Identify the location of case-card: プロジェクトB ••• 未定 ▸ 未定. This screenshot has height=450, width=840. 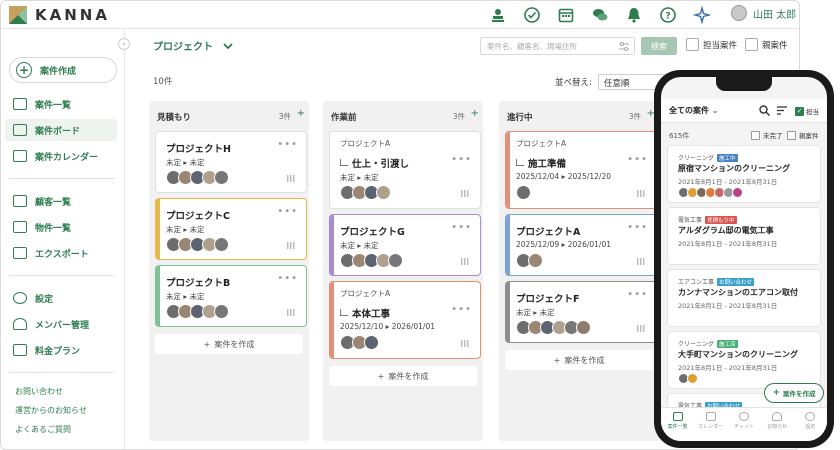
(231, 296).